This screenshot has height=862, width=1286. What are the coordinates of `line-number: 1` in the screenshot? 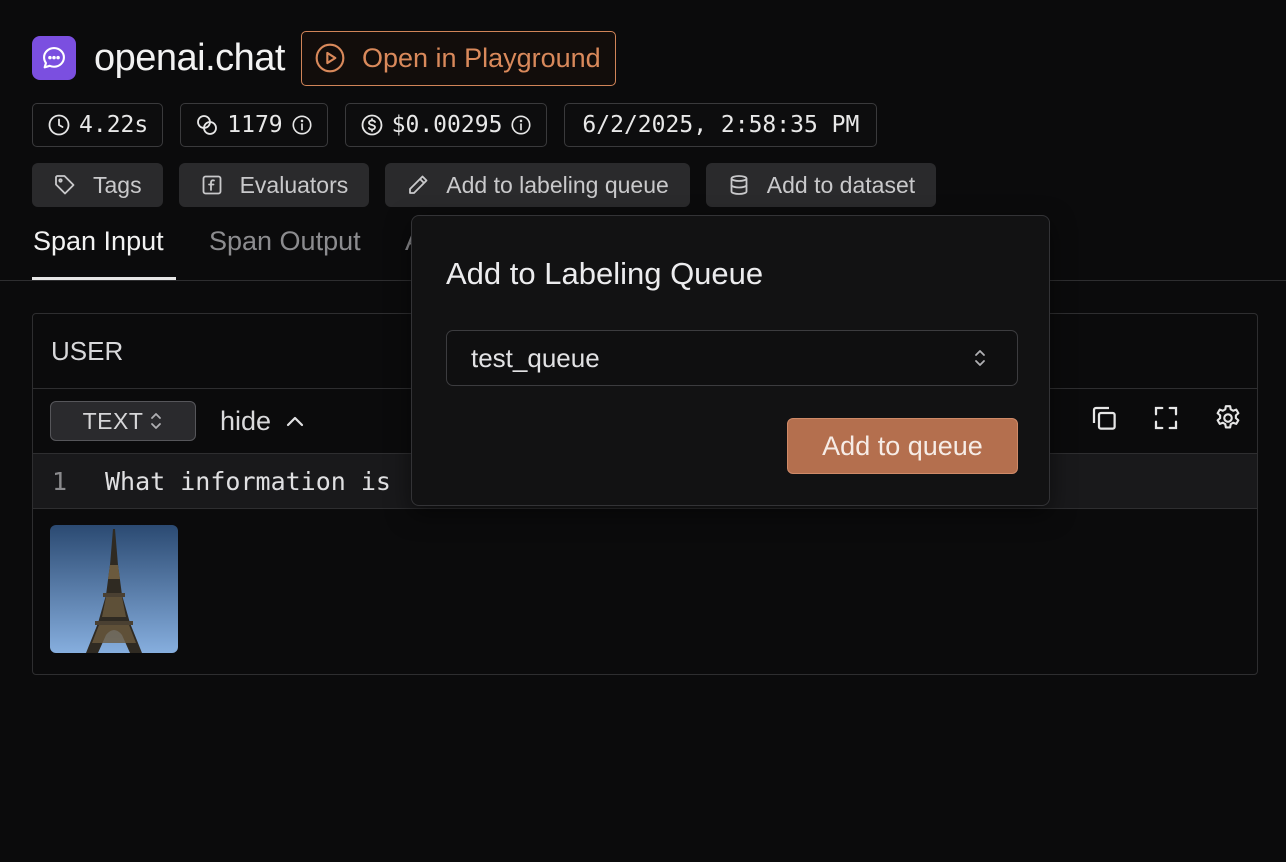 It's located at (60, 481).